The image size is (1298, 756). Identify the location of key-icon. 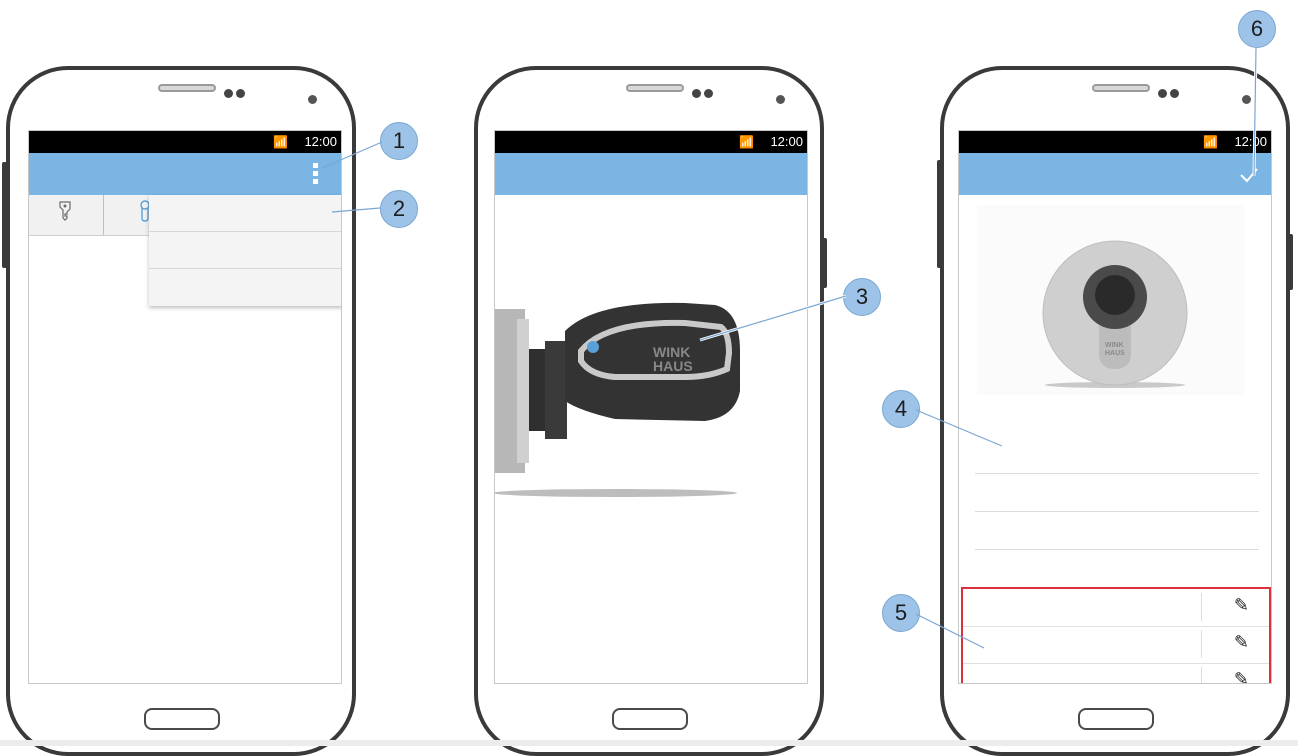
(65, 211).